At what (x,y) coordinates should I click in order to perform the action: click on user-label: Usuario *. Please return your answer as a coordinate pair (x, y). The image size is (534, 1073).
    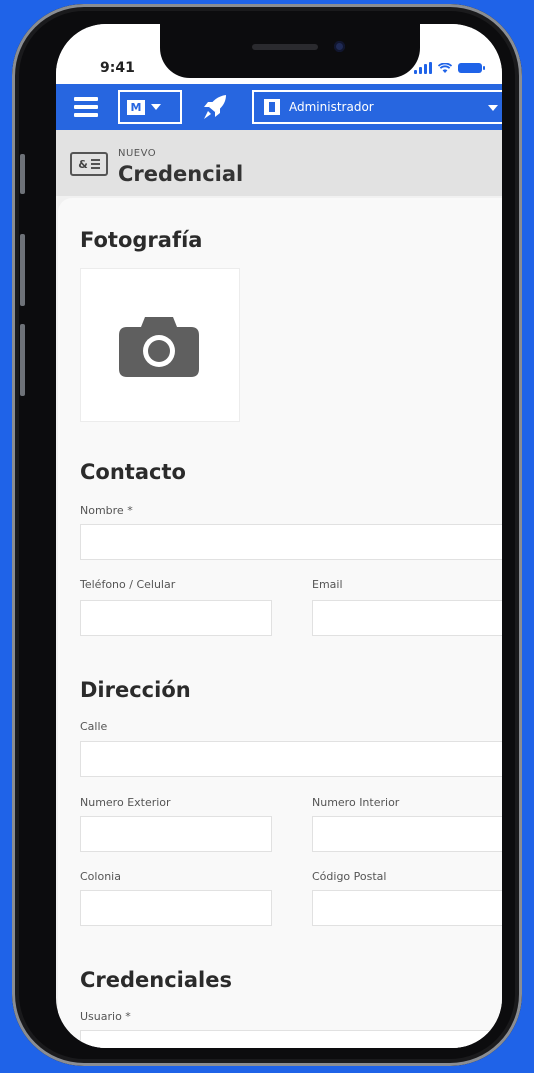
    Looking at the image, I should click on (105, 1016).